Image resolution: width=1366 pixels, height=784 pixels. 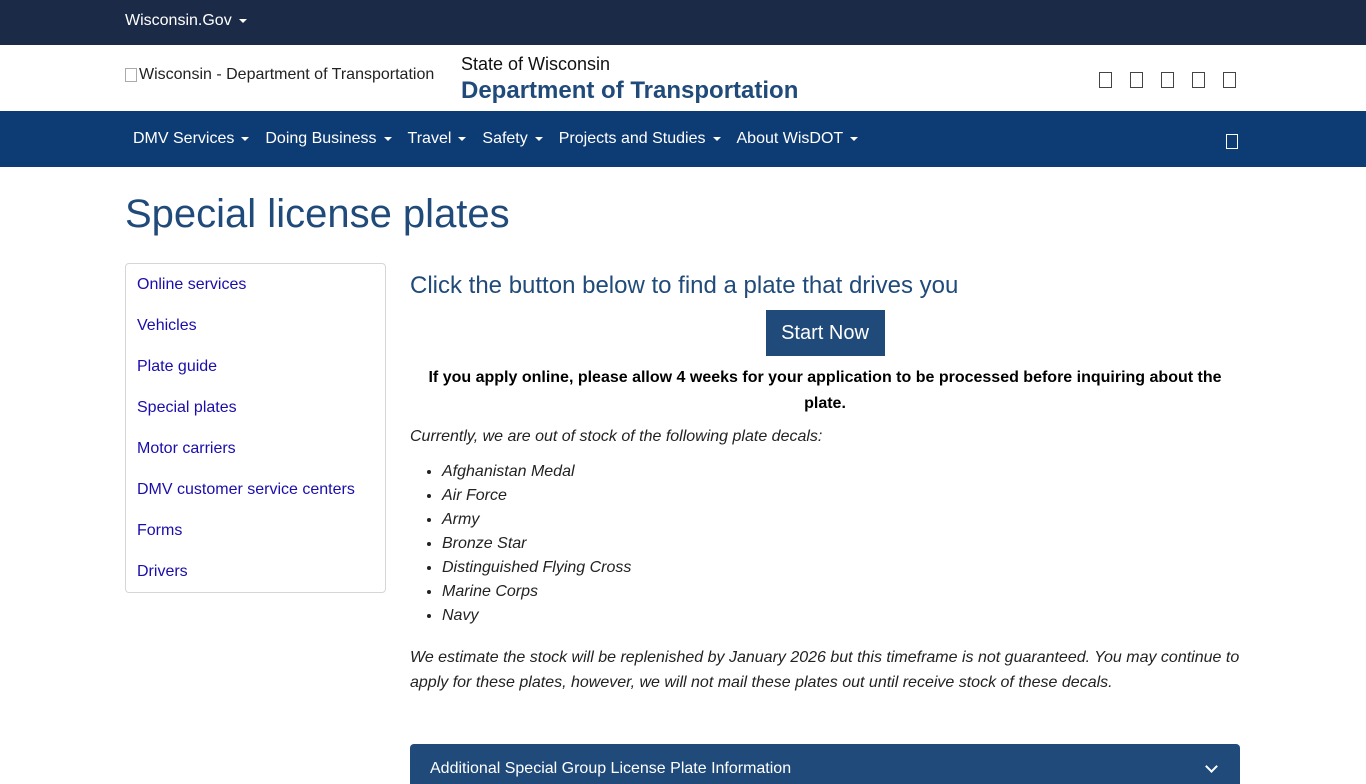 What do you see at coordinates (1232, 141) in the screenshot?
I see `search-icon` at bounding box center [1232, 141].